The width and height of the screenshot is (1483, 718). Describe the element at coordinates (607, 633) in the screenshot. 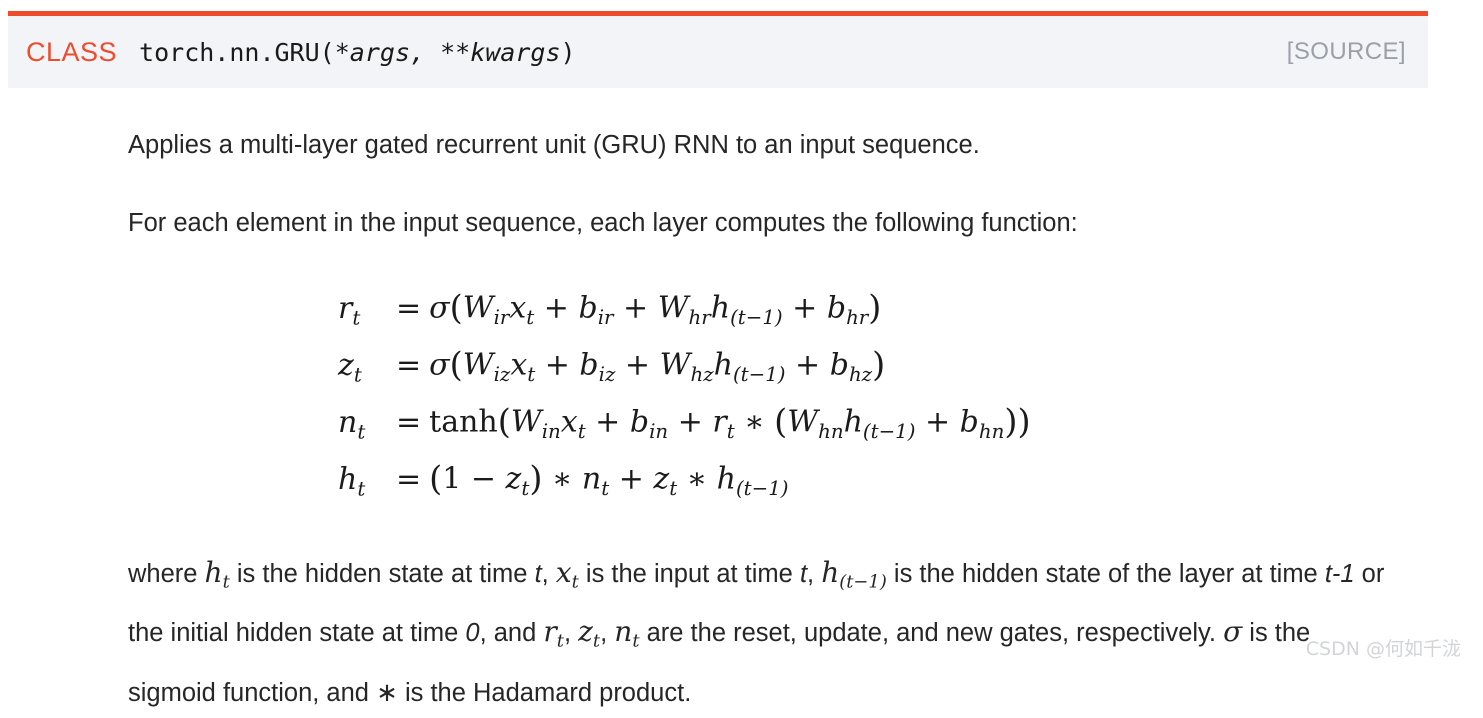

I see `text-seg-9: ,` at that location.